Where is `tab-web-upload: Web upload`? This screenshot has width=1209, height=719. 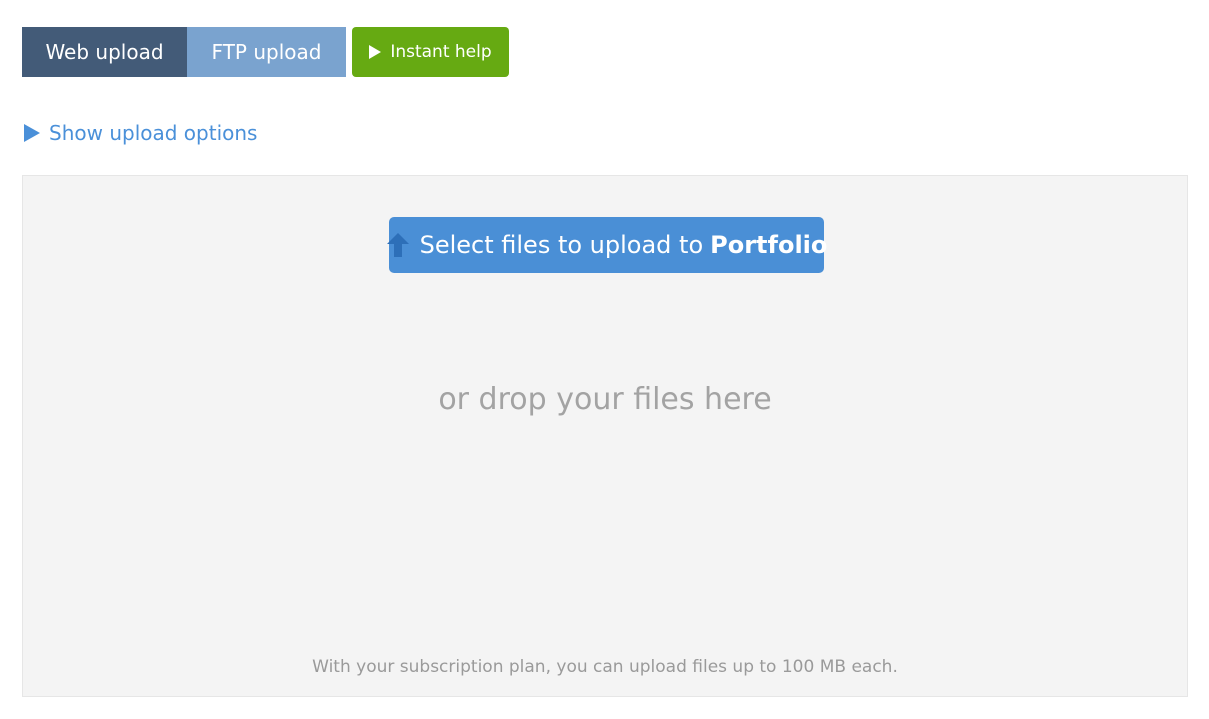
tab-web-upload: Web upload is located at coordinates (104, 52).